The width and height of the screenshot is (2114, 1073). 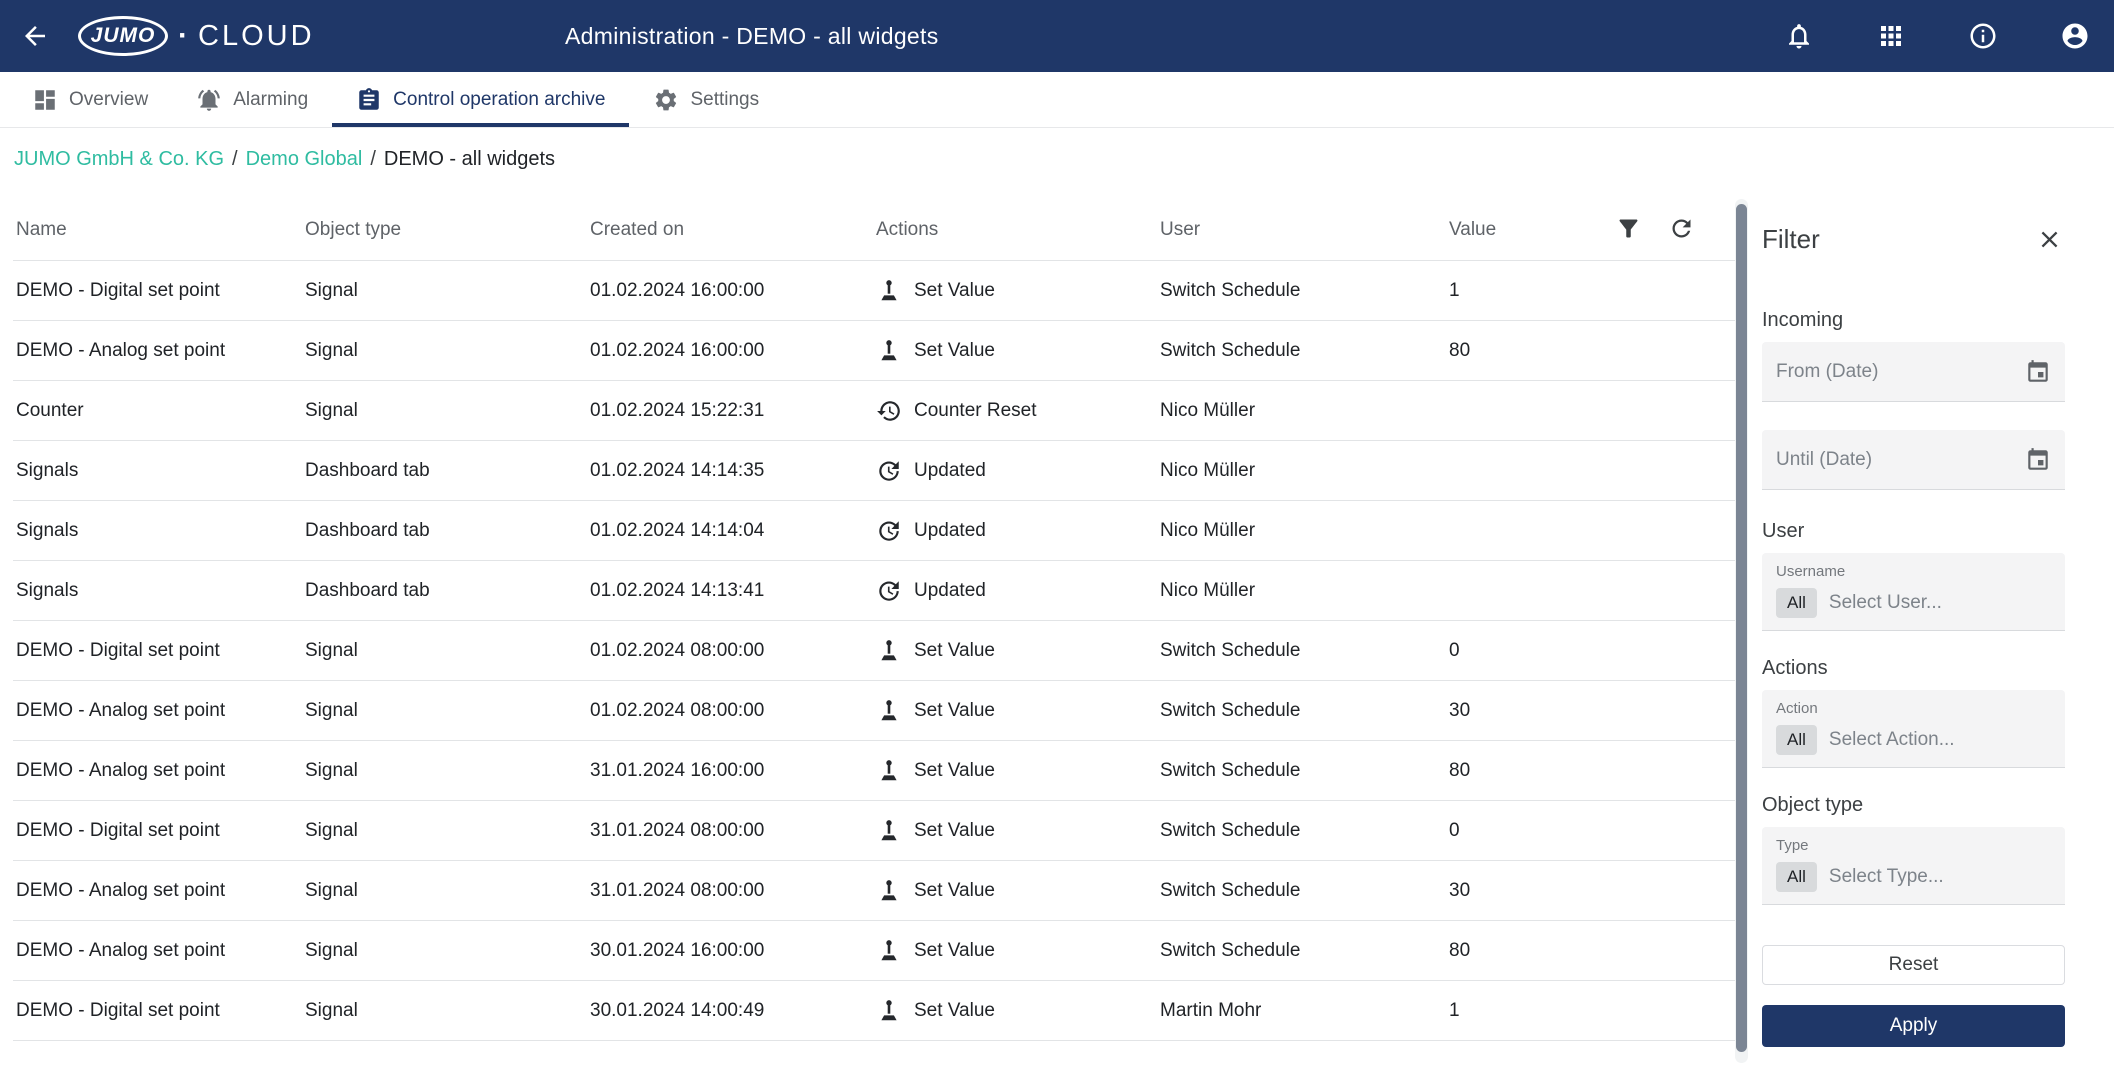 What do you see at coordinates (637, 229) in the screenshot?
I see `column-header-created-on: Created on` at bounding box center [637, 229].